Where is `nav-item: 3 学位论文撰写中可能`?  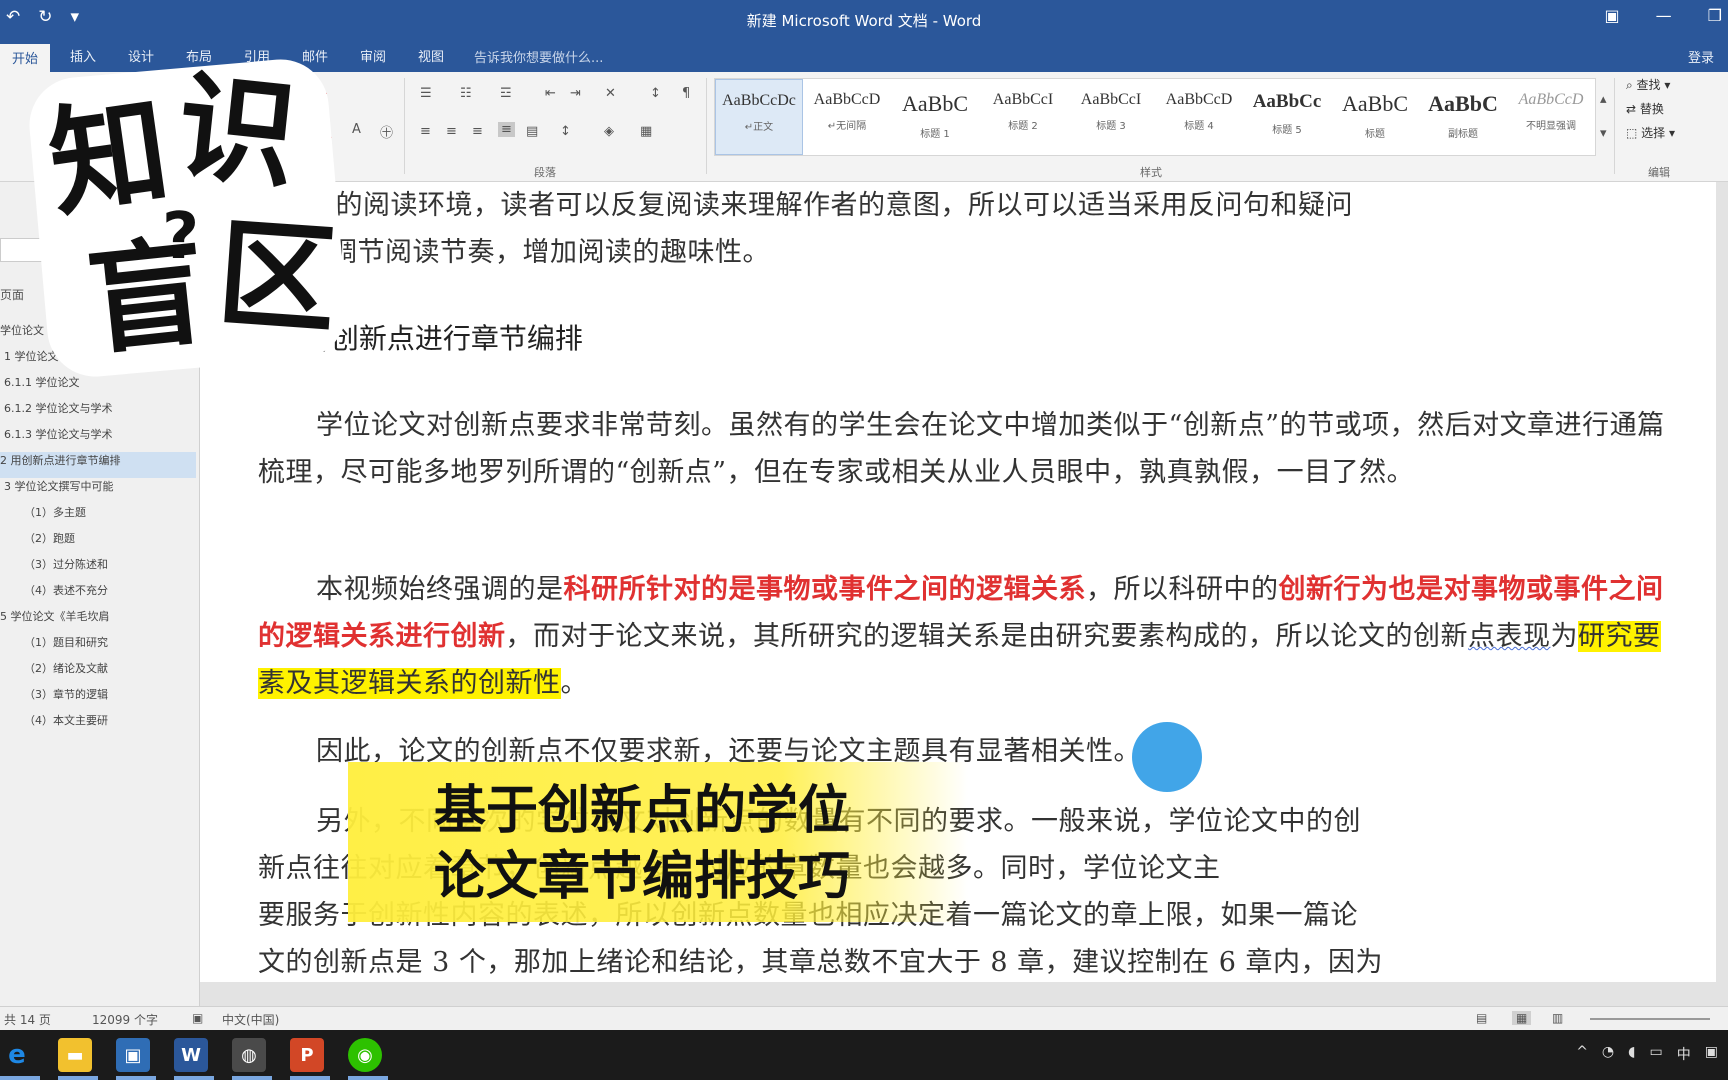
nav-item: 3 学位论文撰写中可能 is located at coordinates (98, 491).